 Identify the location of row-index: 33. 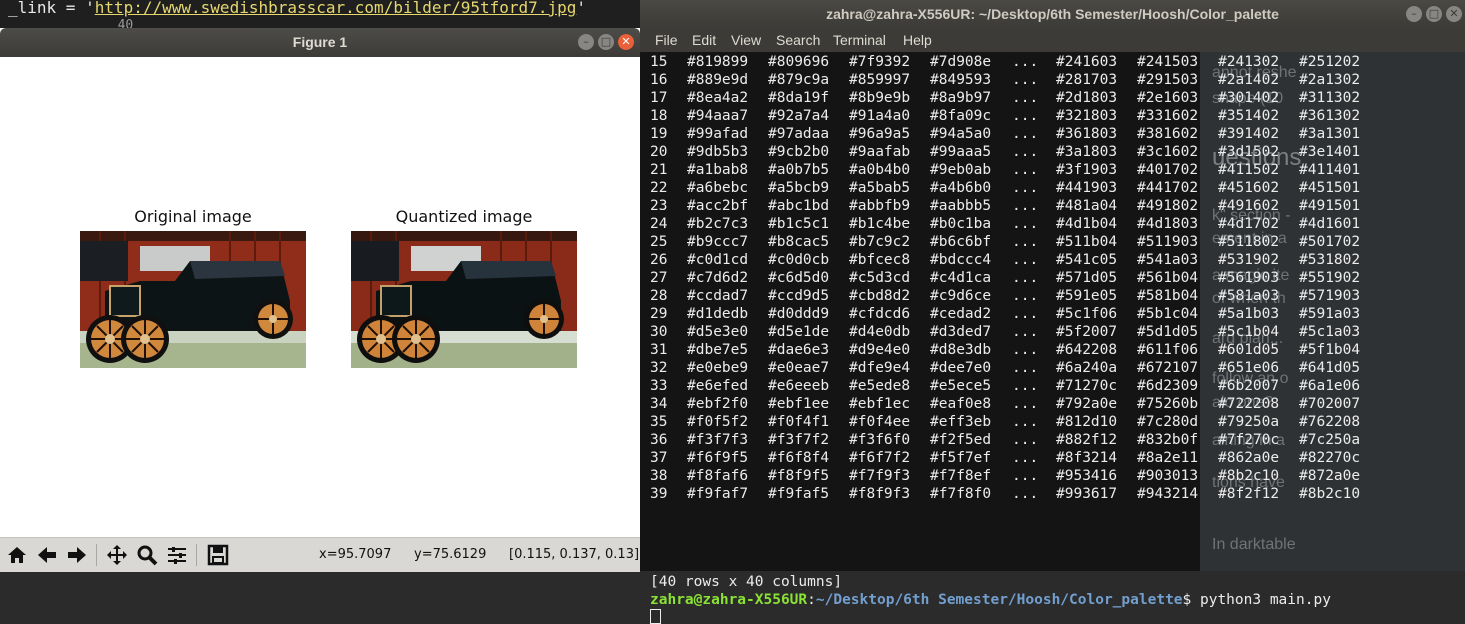
(659, 386).